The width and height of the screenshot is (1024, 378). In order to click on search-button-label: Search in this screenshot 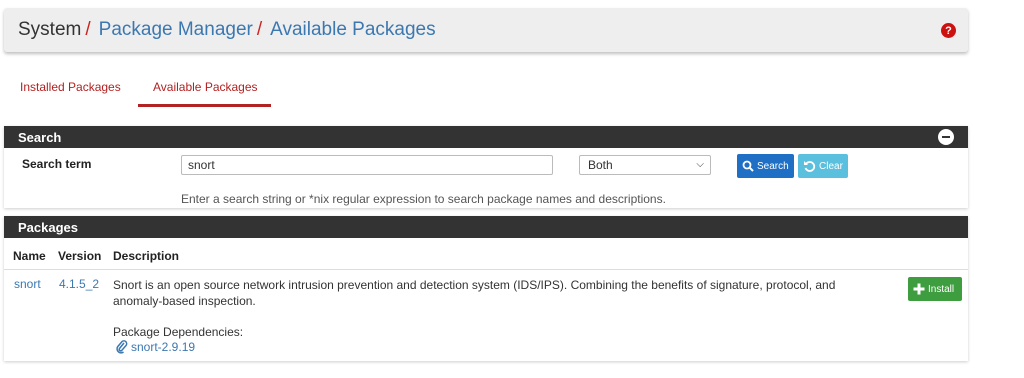, I will do `click(773, 166)`.